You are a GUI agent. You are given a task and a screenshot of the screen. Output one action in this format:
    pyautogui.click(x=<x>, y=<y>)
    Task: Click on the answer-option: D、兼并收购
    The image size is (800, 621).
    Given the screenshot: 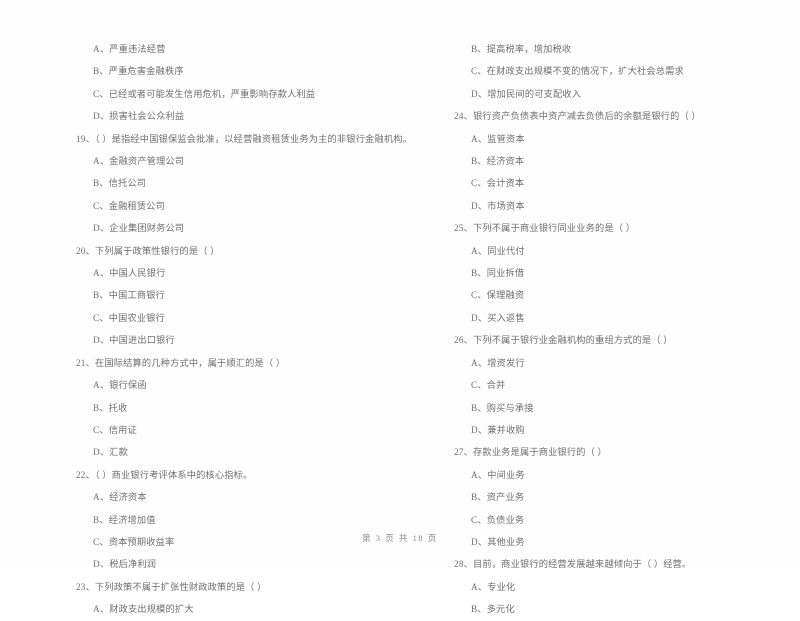 What is the action you would take?
    pyautogui.click(x=498, y=429)
    